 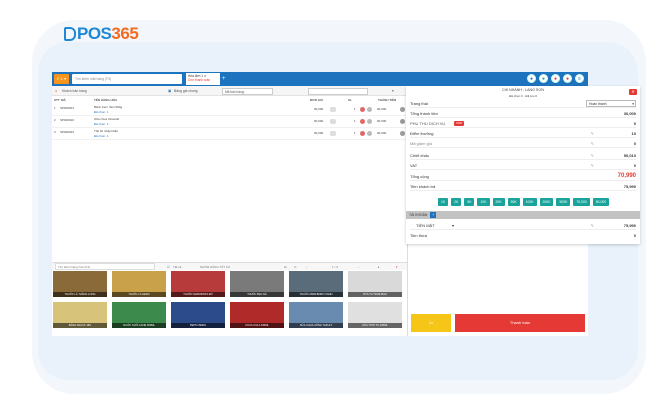 I want to click on product-card: COCA COLA 330ML, so click(x=257, y=315).